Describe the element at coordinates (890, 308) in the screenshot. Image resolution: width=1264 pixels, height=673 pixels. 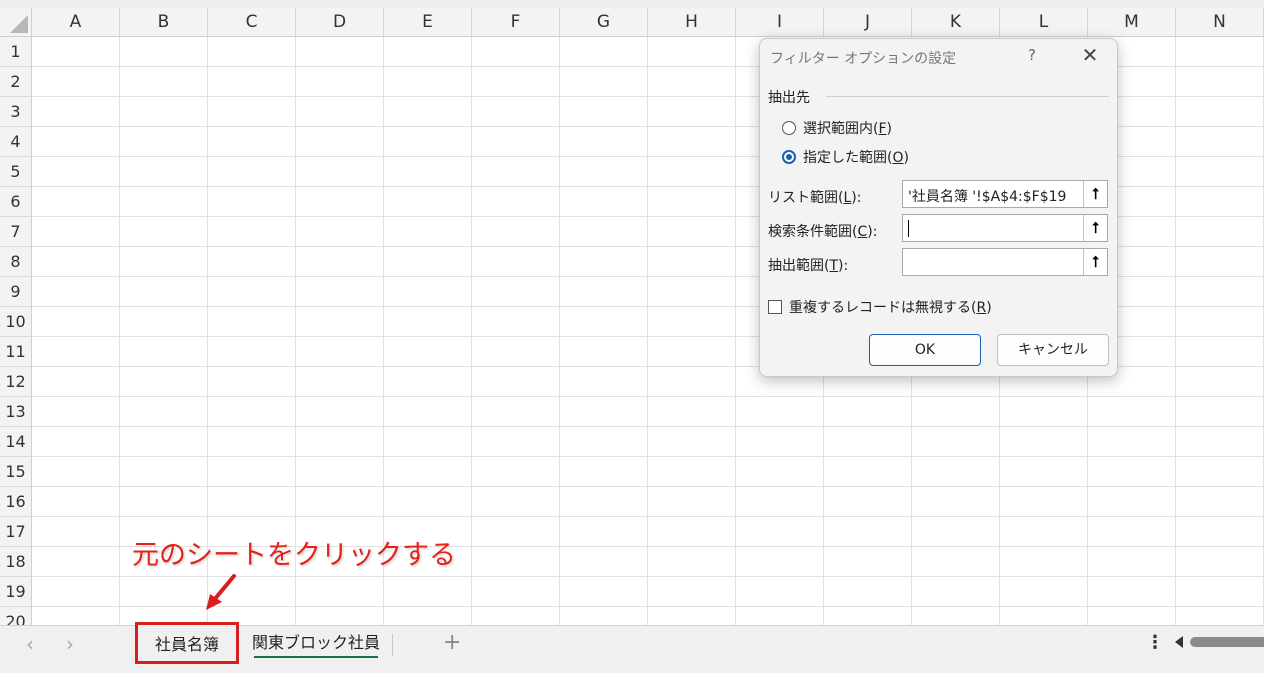
I see `checkbox-label: 重複するレコードは無視する(R)` at that location.